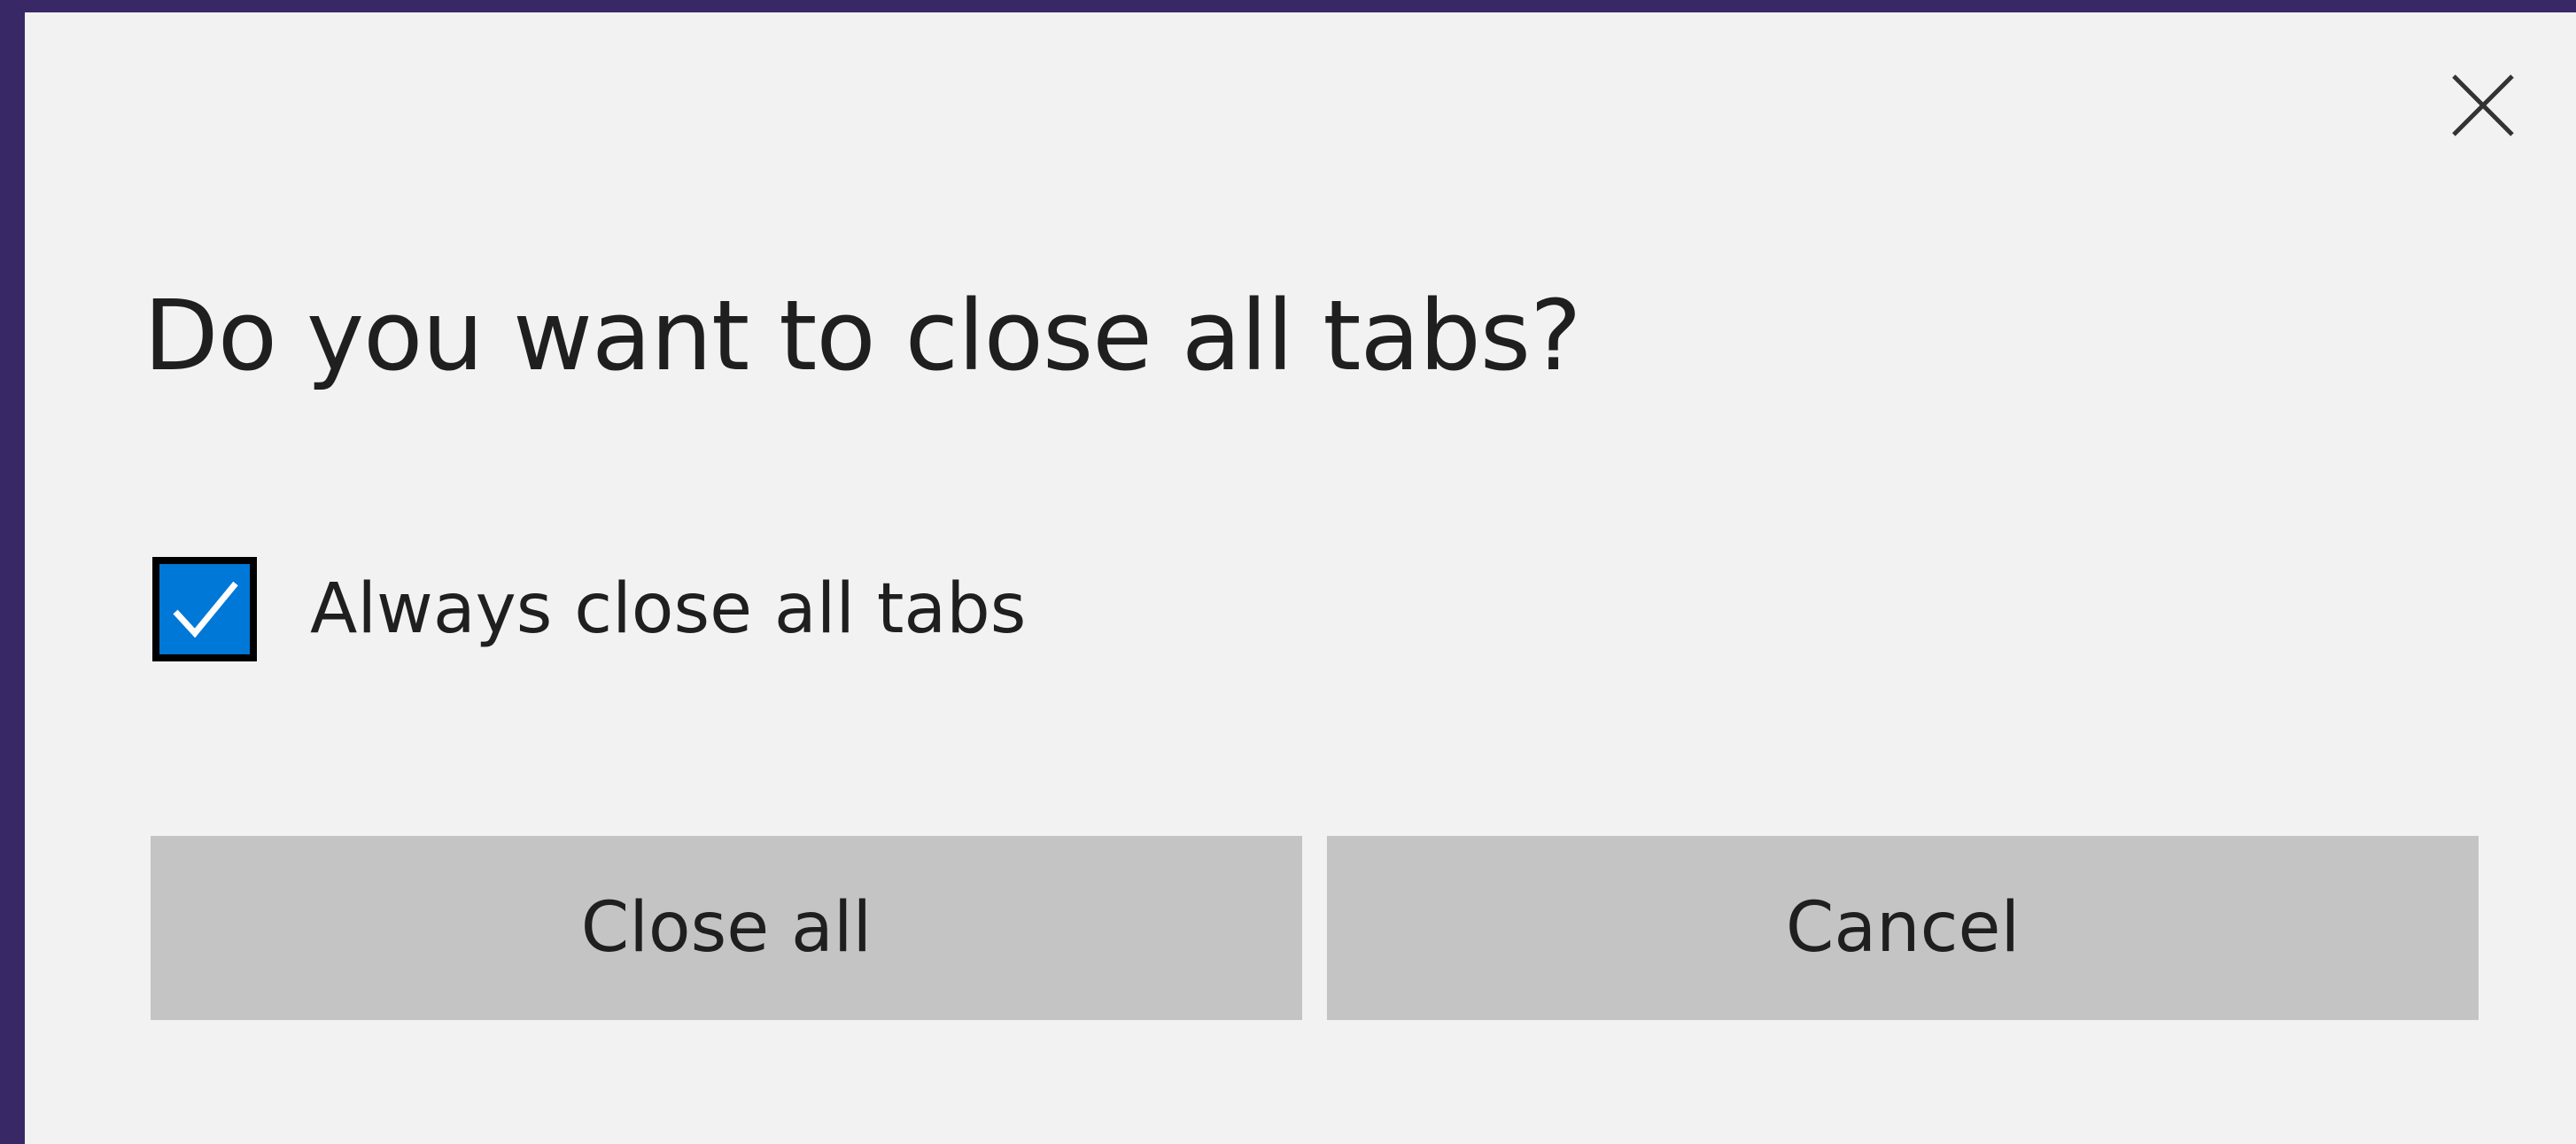  I want to click on close-icon, so click(2483, 105).